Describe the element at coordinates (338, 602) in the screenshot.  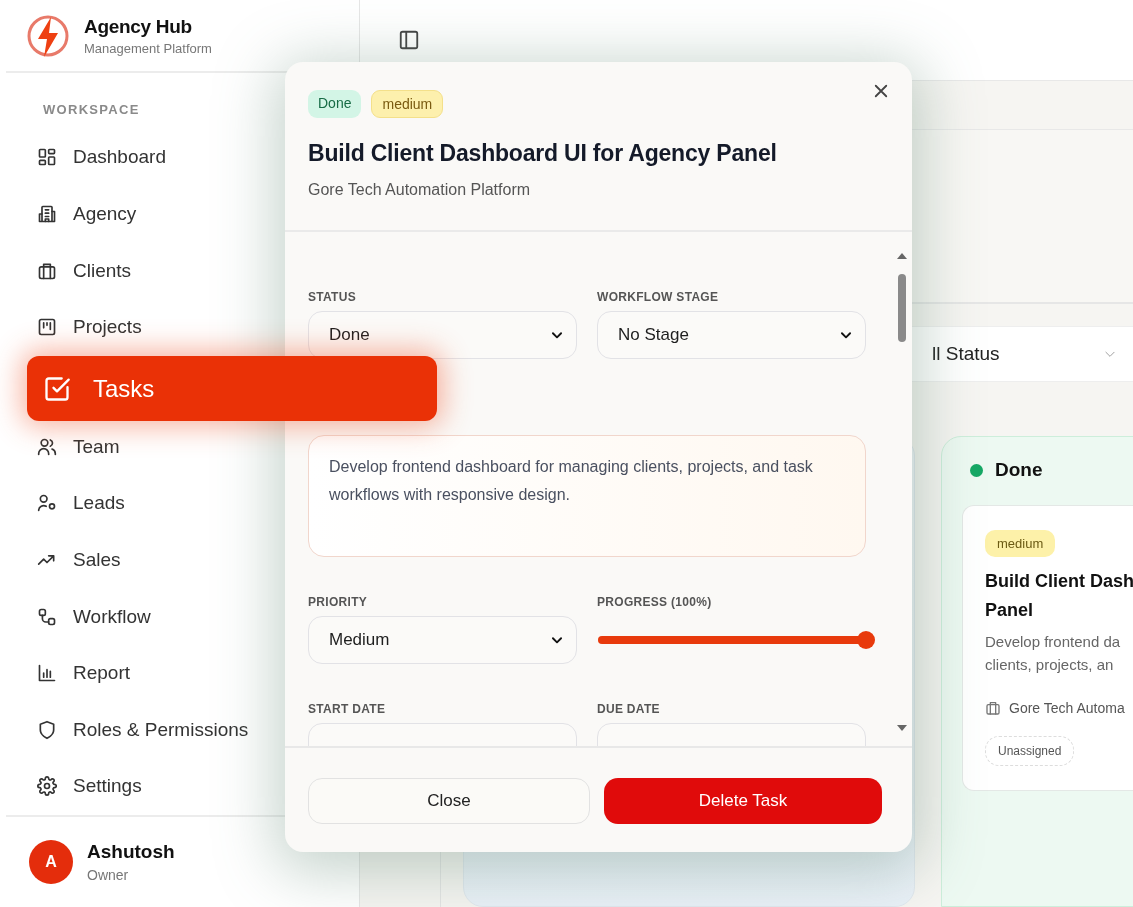
I see `field-label: PRIORITY` at that location.